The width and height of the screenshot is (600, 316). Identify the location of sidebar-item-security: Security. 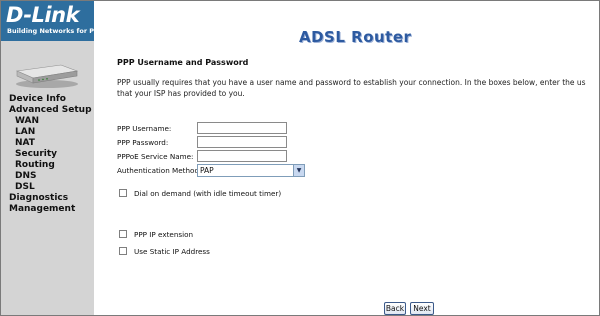
(50, 154).